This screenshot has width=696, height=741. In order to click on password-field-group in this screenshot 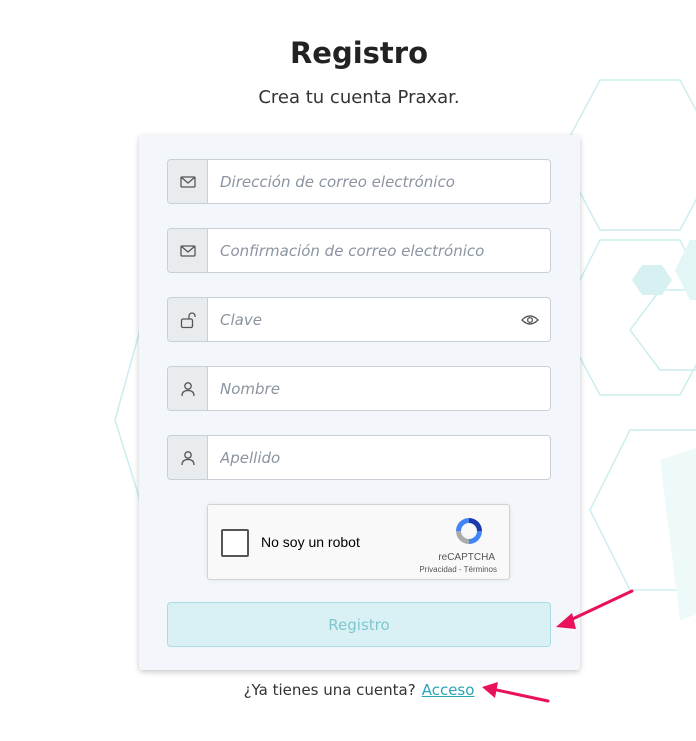, I will do `click(359, 319)`.